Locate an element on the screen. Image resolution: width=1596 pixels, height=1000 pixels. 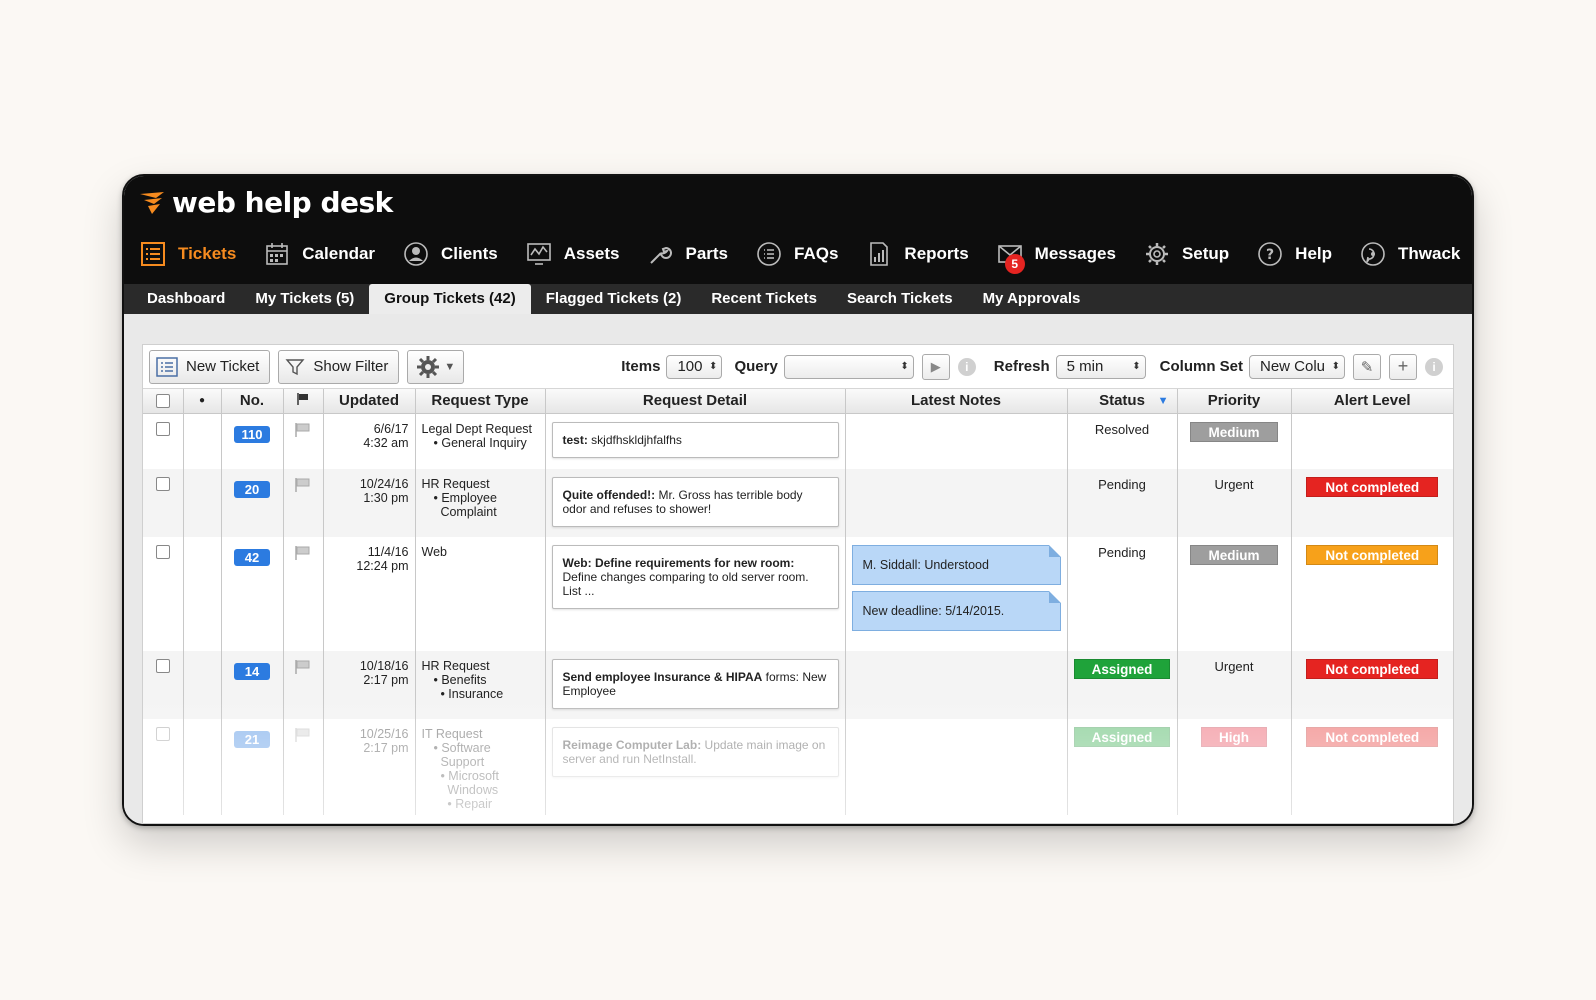
refresh-label: Refresh is located at coordinates (1021, 366).